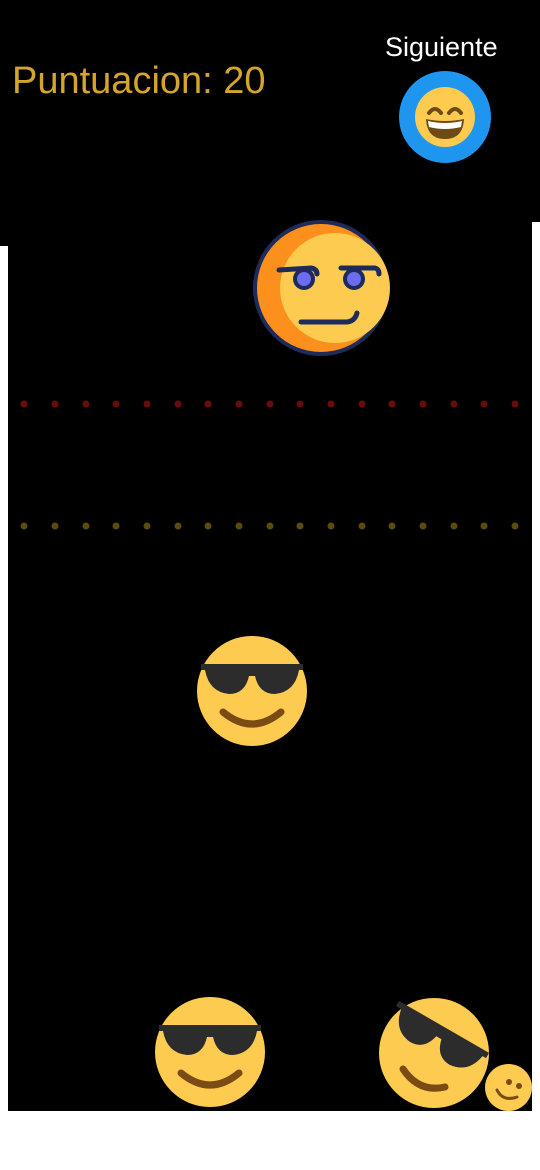 This screenshot has height=1170, width=540. I want to click on smirk-face-icon, so click(321, 288).